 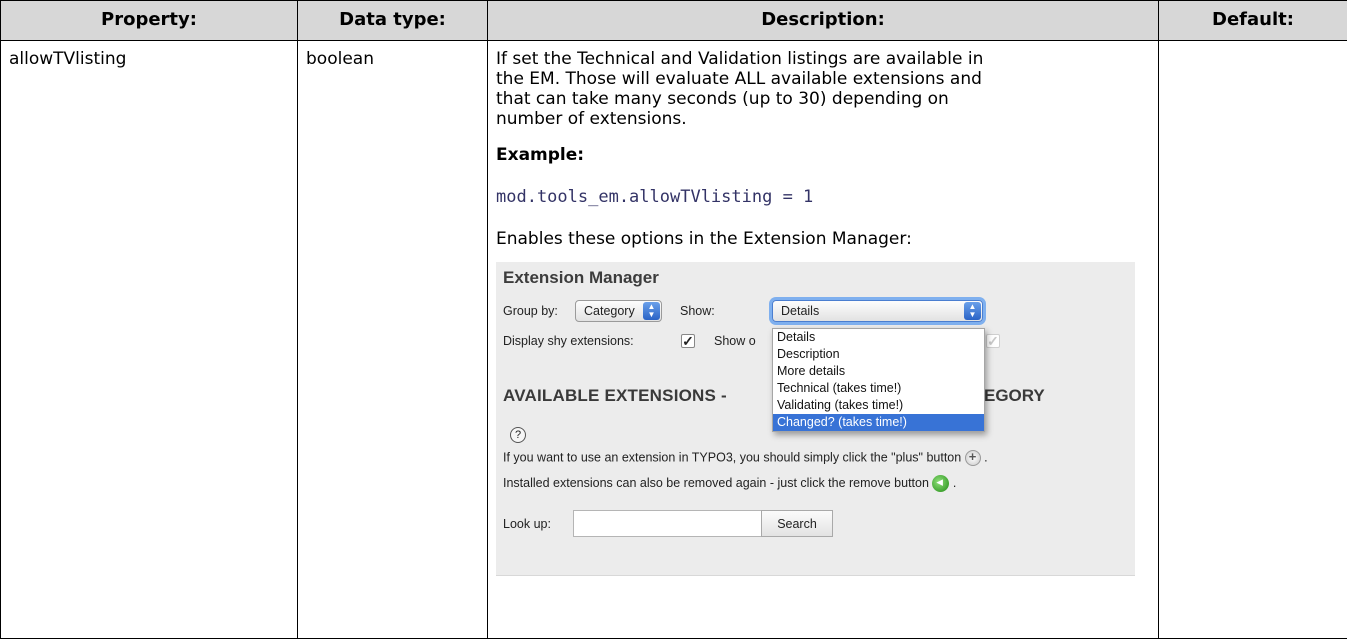 What do you see at coordinates (568, 341) in the screenshot?
I see `shy-extensions-label: Display shy extensions:` at bounding box center [568, 341].